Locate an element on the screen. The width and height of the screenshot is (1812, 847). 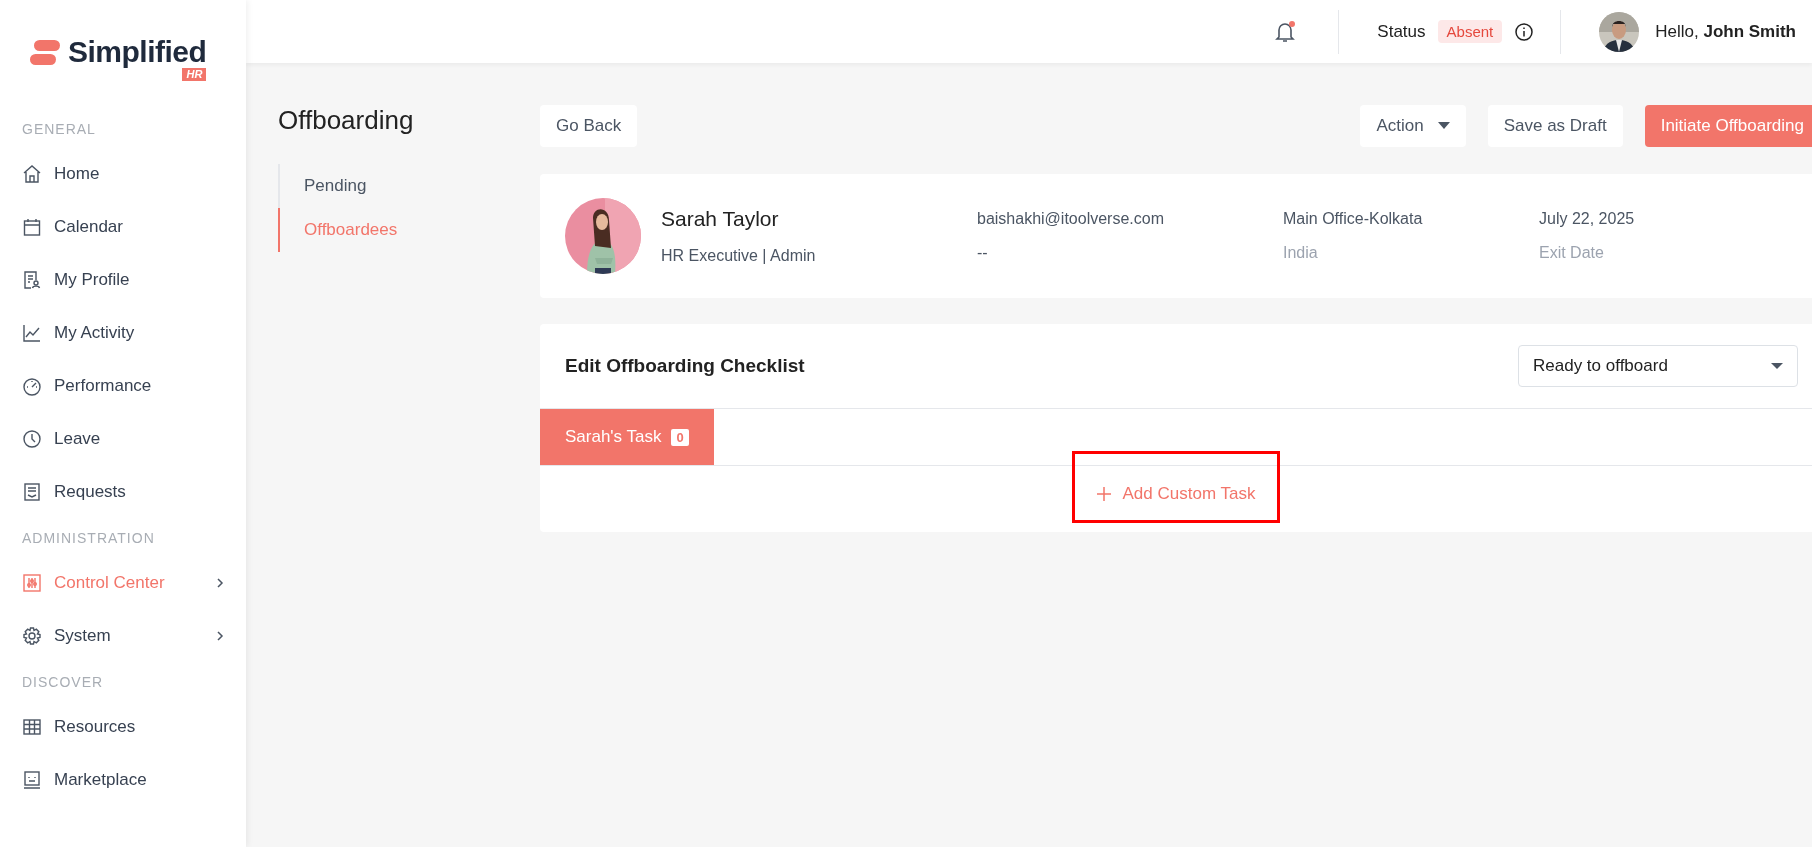
action-button: Action is located at coordinates (1413, 126).